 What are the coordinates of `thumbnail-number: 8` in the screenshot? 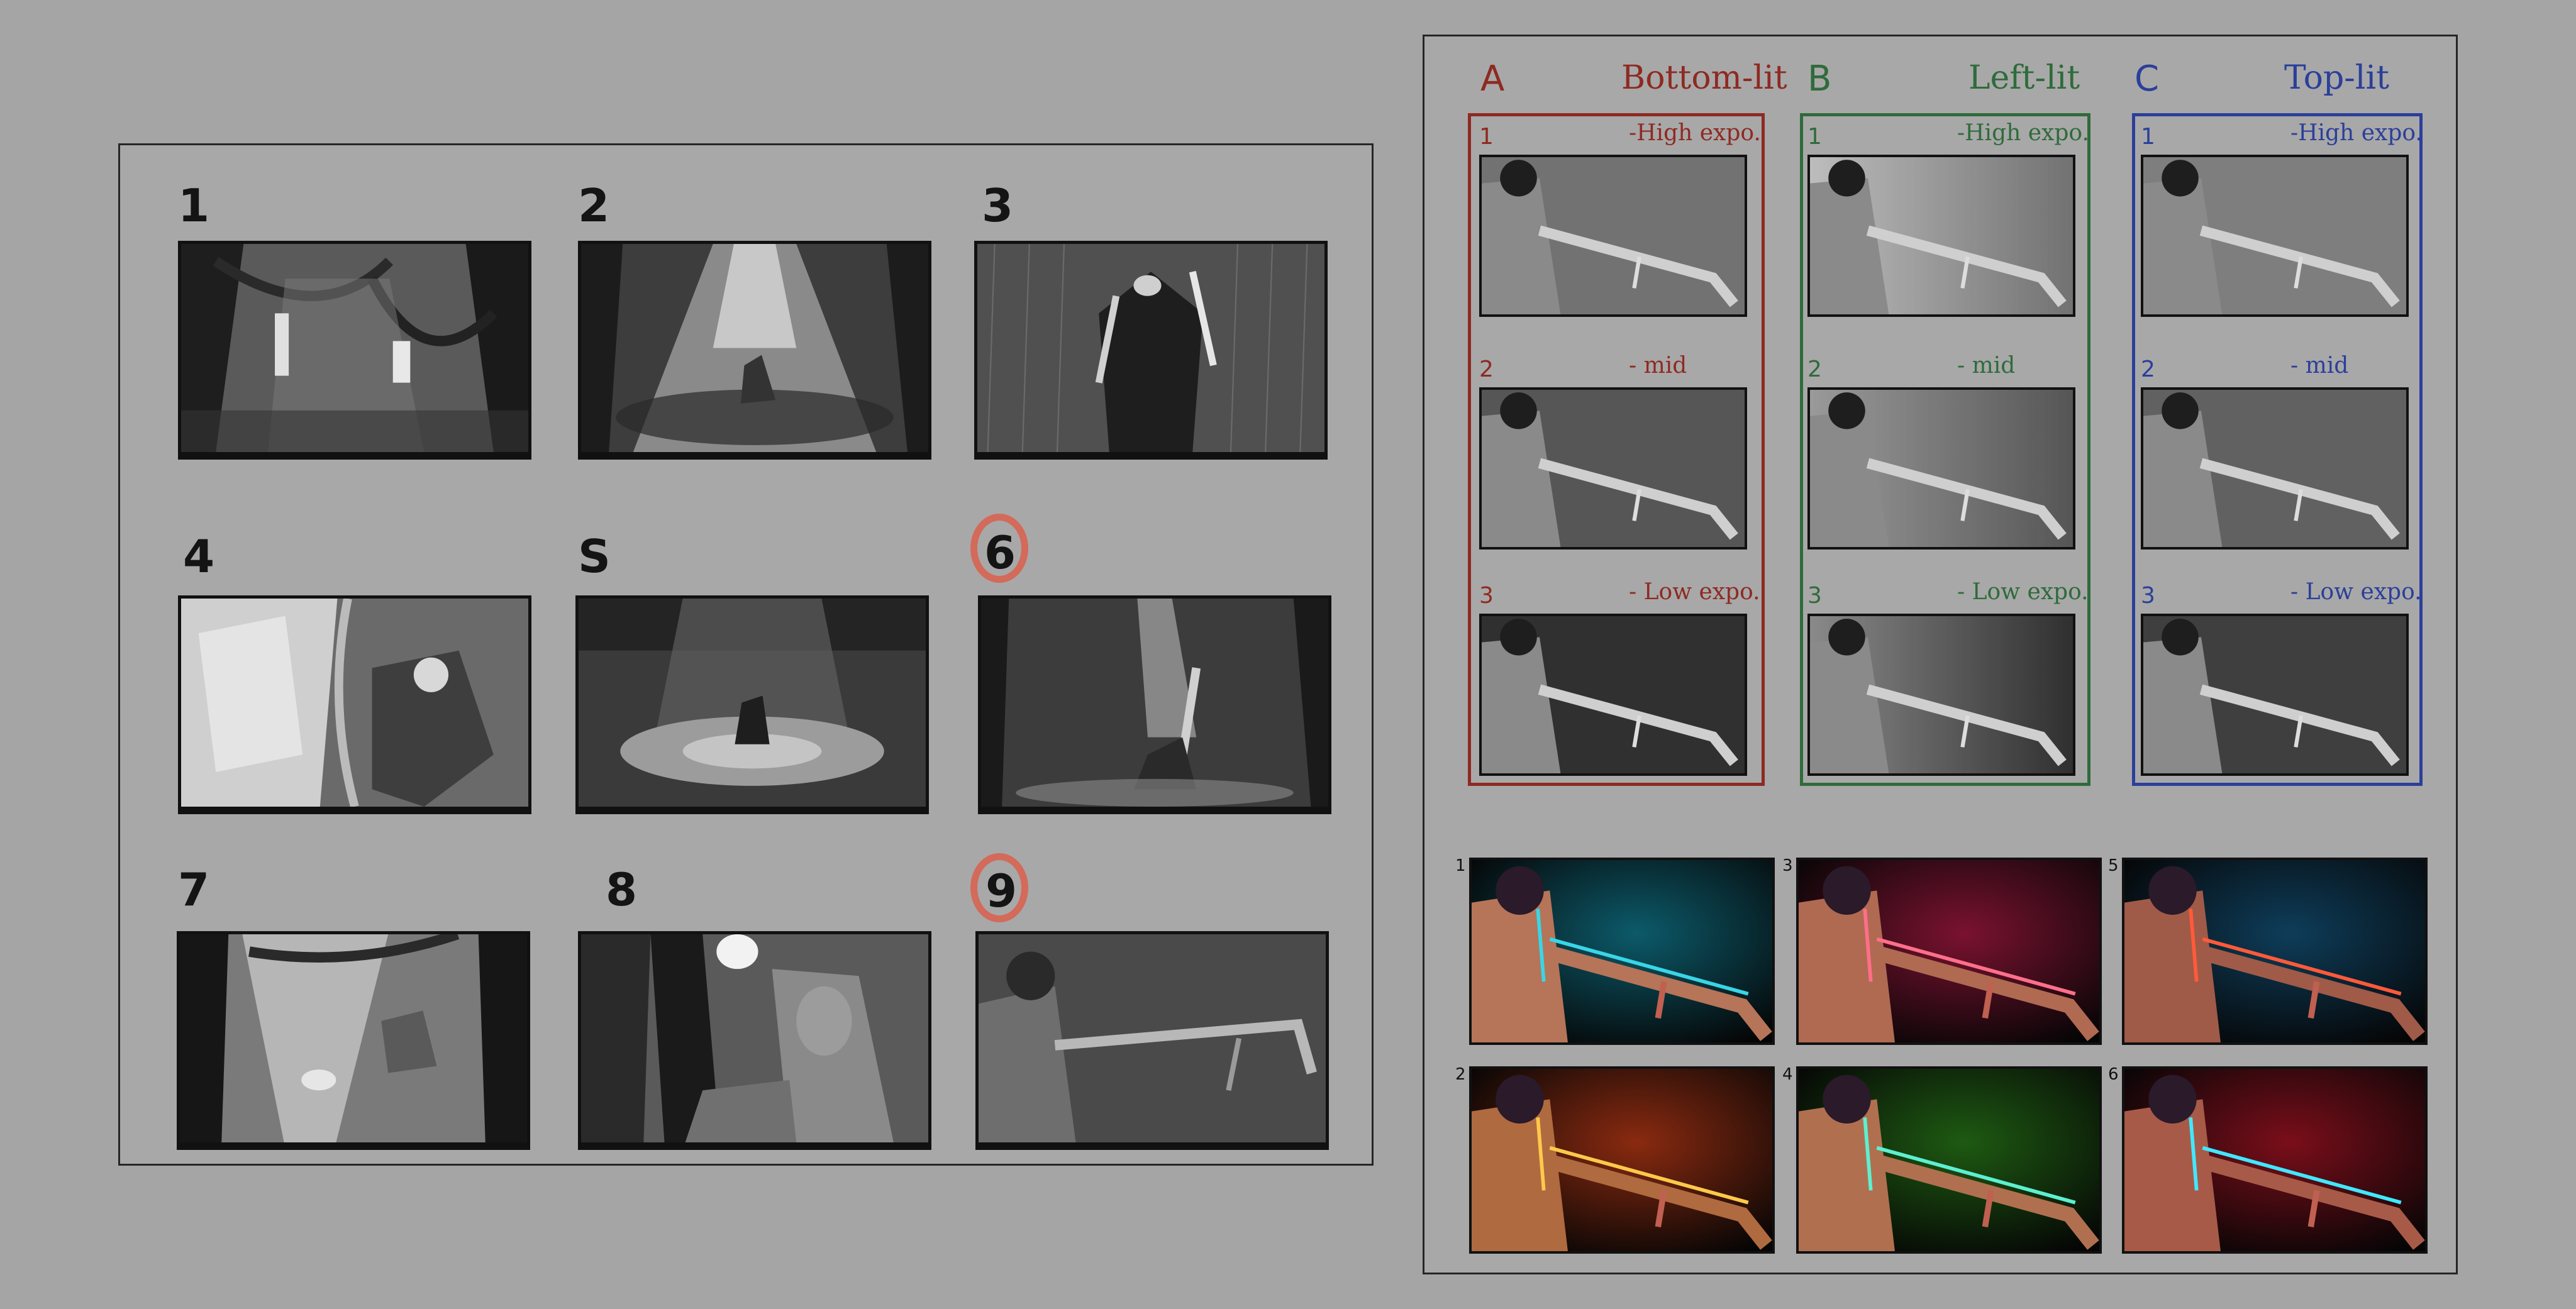 It's located at (622, 889).